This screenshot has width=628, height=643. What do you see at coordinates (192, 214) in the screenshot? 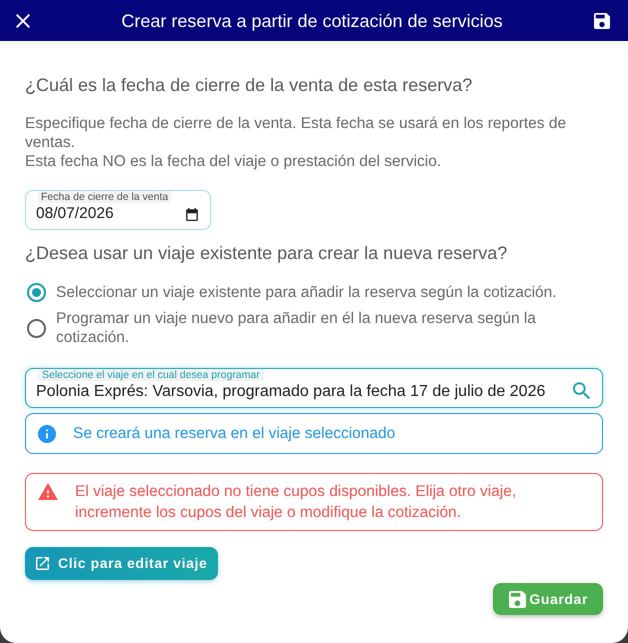
I see `calendar-icon` at bounding box center [192, 214].